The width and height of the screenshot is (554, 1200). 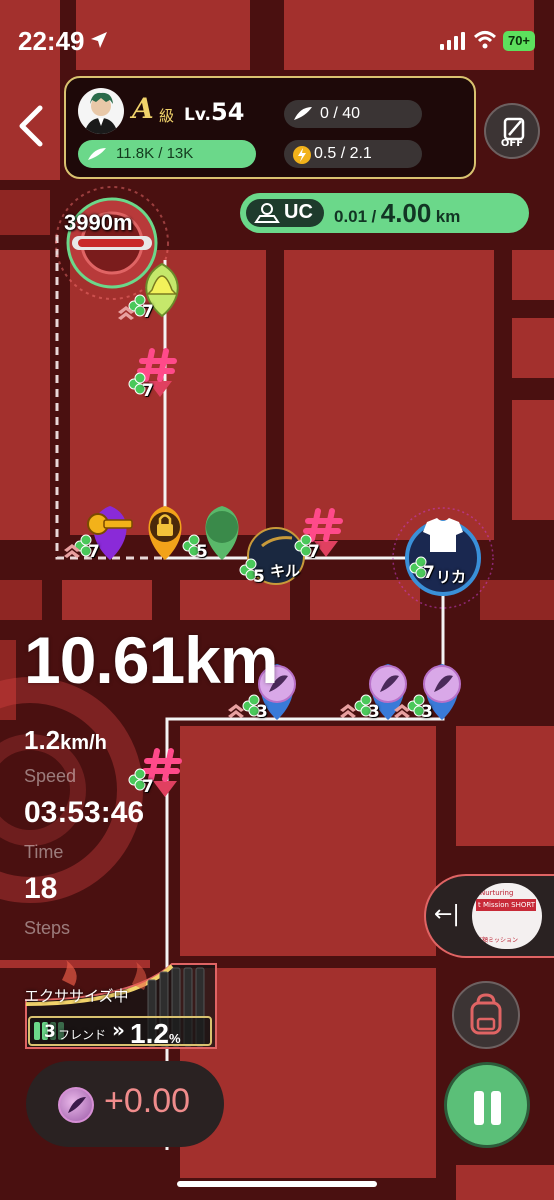 What do you see at coordinates (507, 916) in the screenshot?
I see `mission-thumbnail: Nurturing t Mission SHORT 高額ミッション` at bounding box center [507, 916].